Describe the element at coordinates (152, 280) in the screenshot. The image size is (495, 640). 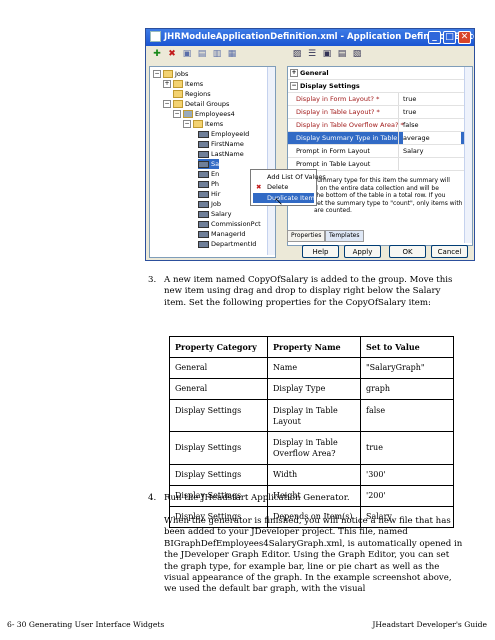
I see `step3-number: 3.` at that location.